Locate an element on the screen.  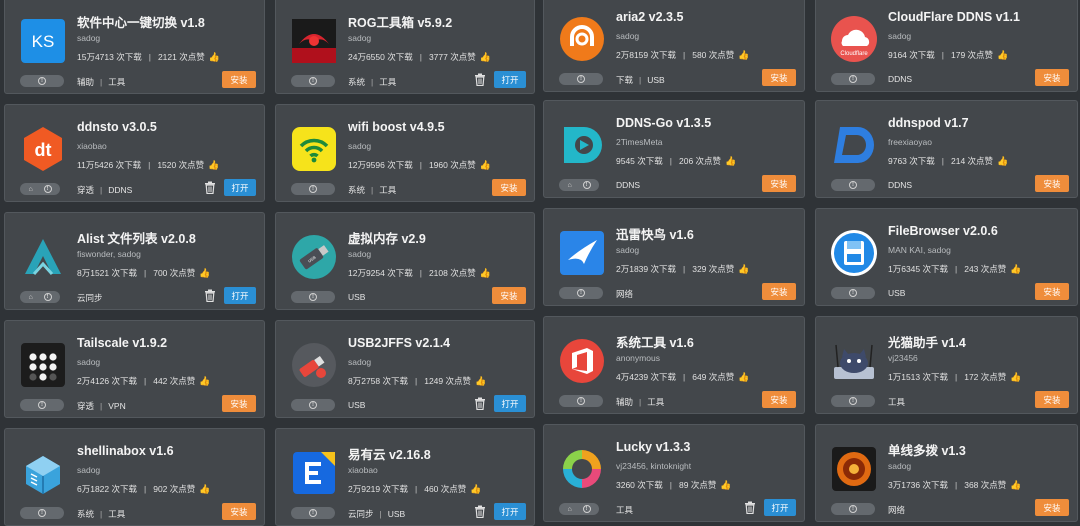
app-title: 光猫助手 v1.4 is located at coordinates (927, 341).